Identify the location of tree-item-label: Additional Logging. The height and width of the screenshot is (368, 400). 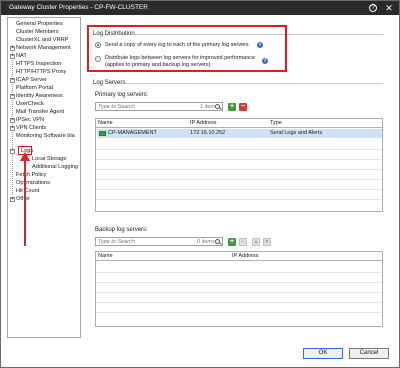
(55, 167).